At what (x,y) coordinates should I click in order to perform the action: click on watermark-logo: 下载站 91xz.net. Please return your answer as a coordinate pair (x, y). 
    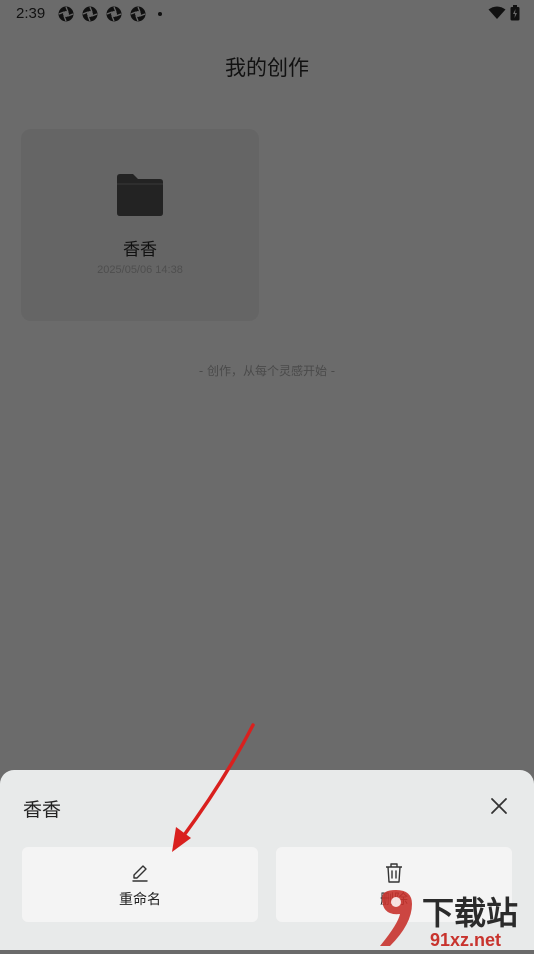
    Looking at the image, I should click on (455, 919).